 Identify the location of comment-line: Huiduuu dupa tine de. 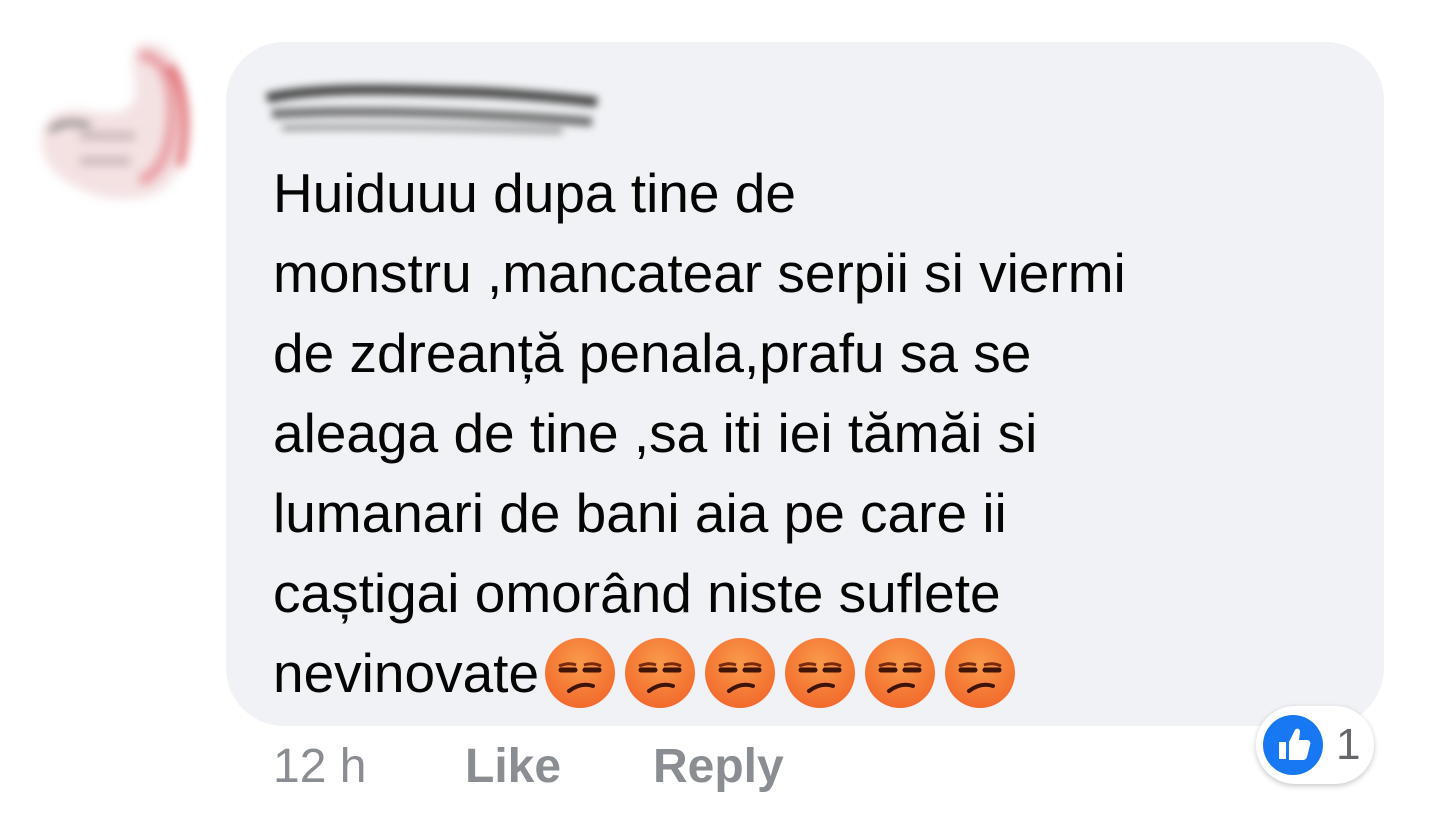
(534, 193).